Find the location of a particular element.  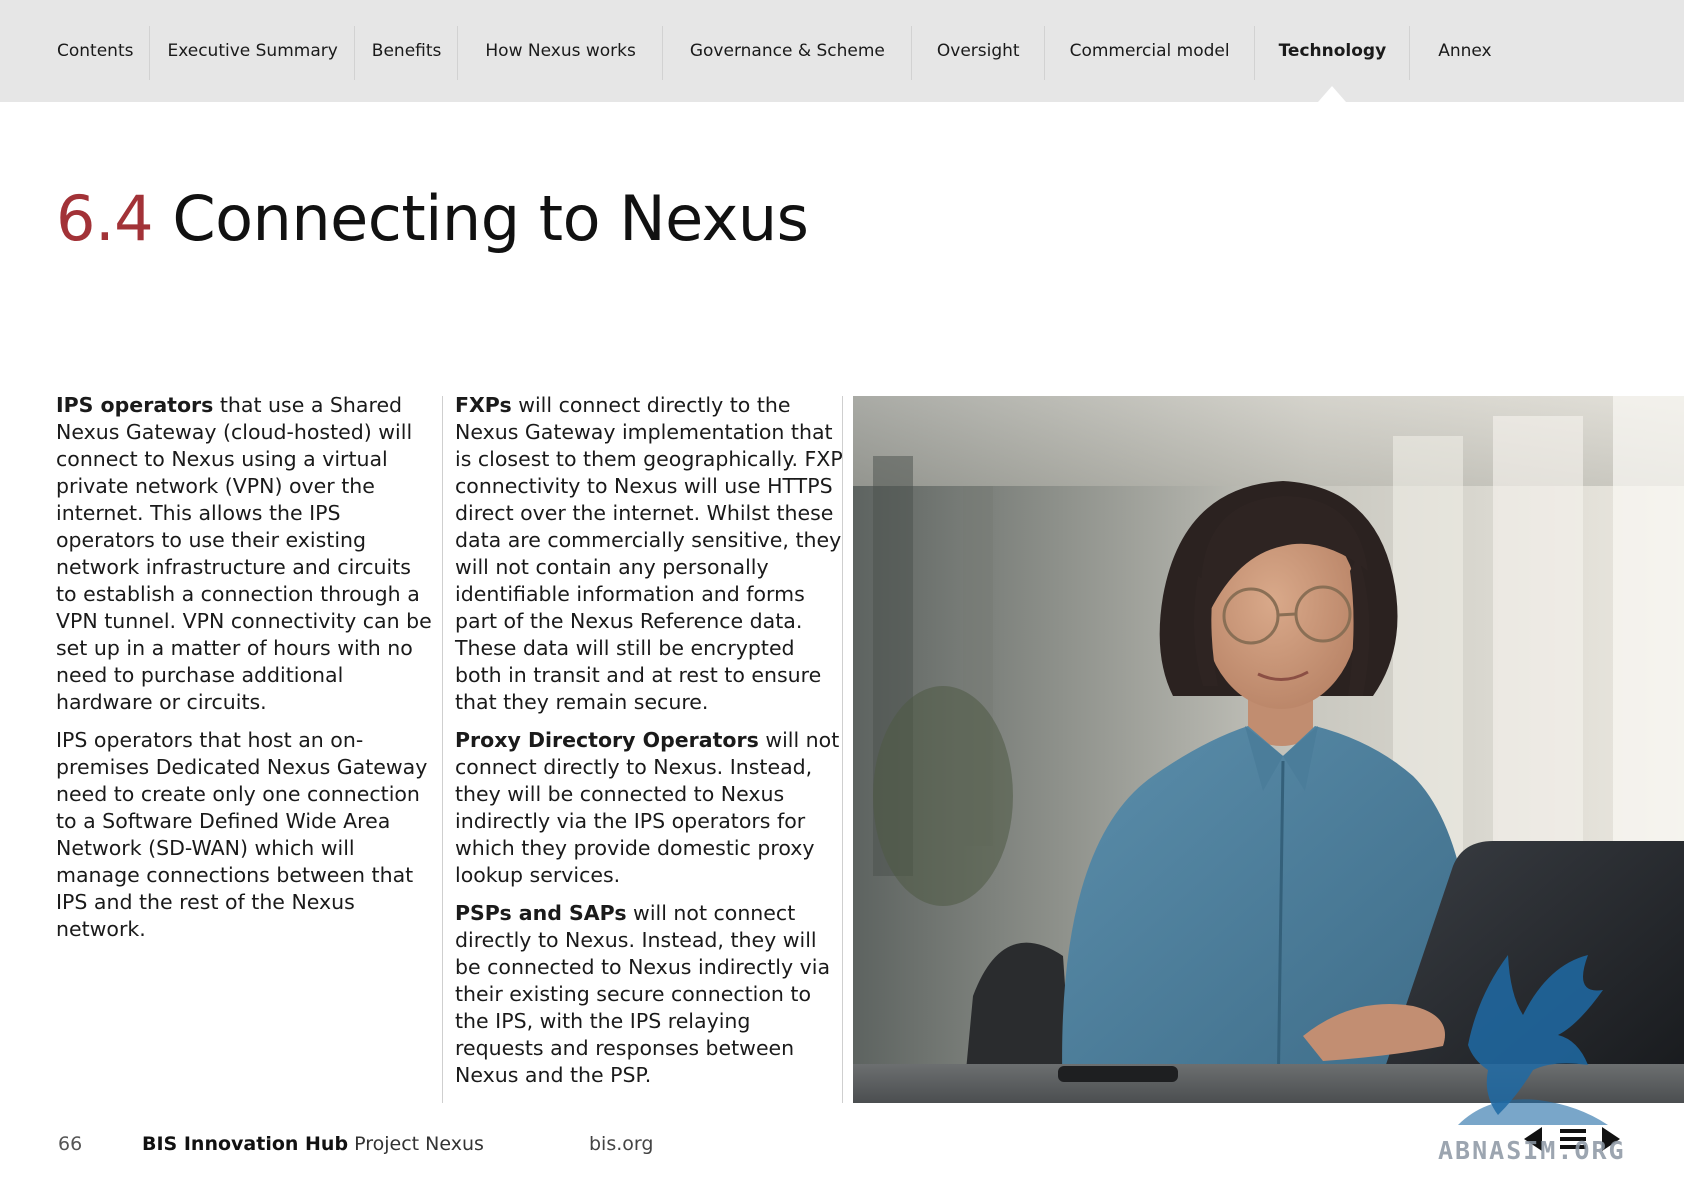

page-title: 6.4 Connecting to Nexus is located at coordinates (432, 218).